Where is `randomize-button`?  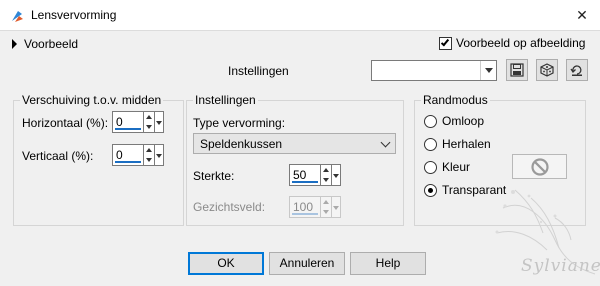 randomize-button is located at coordinates (547, 70).